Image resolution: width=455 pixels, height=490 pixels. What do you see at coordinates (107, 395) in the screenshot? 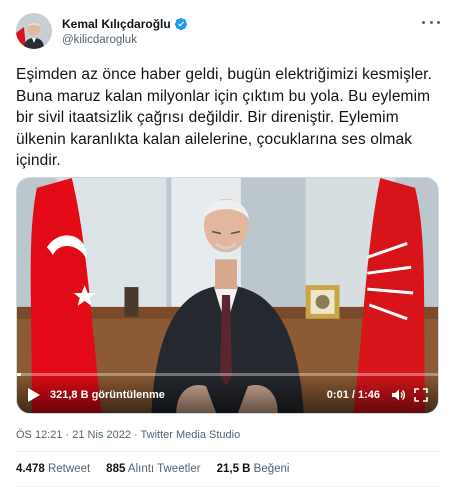
I see `video-view-count: 321,8 B görüntülenme` at bounding box center [107, 395].